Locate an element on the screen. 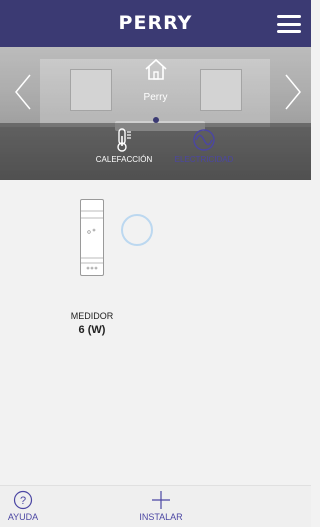 The image size is (320, 527). category-heating: CALEFACCIÓN is located at coordinates (124, 151).